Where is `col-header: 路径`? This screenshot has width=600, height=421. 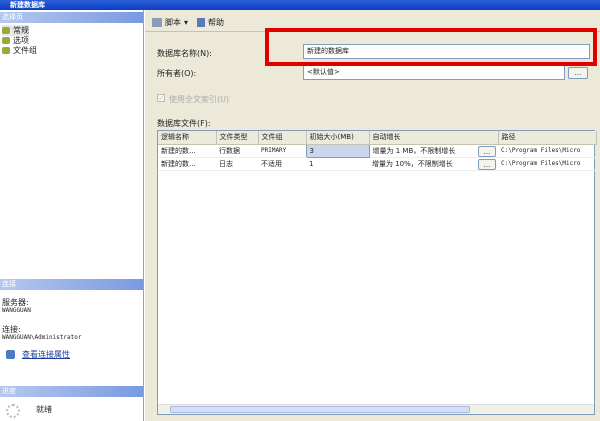
col-header: 路径 is located at coordinates (547, 138).